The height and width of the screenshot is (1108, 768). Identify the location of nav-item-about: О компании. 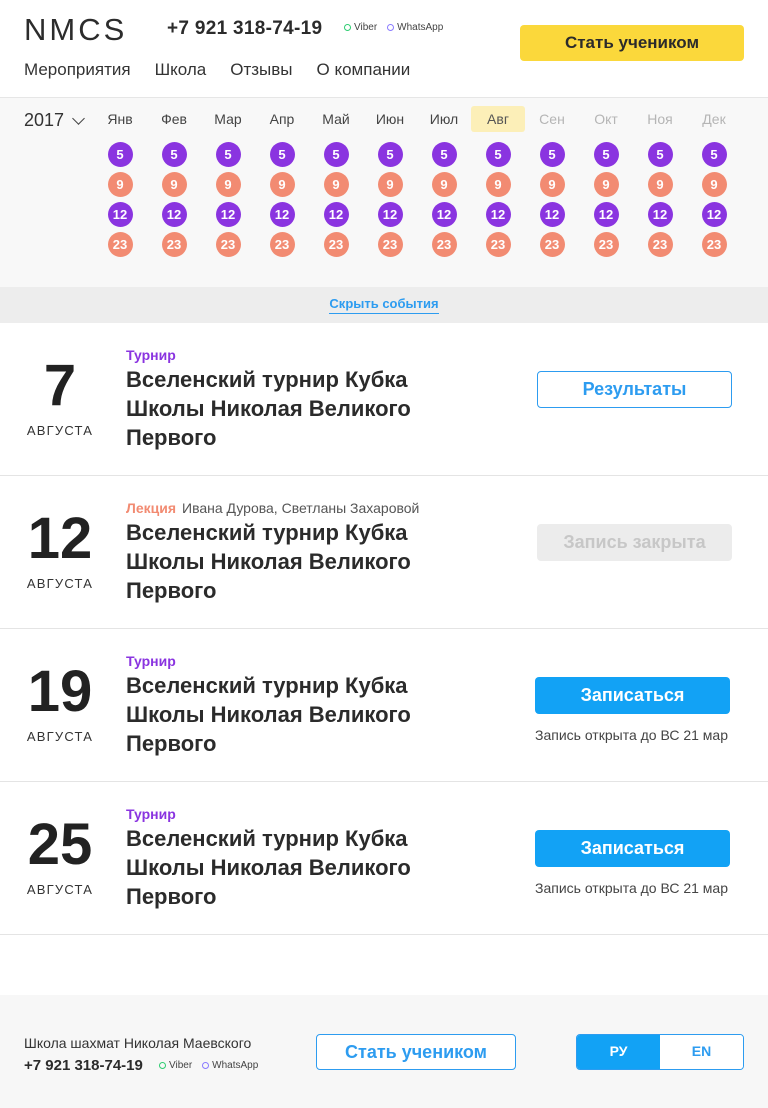
(364, 70).